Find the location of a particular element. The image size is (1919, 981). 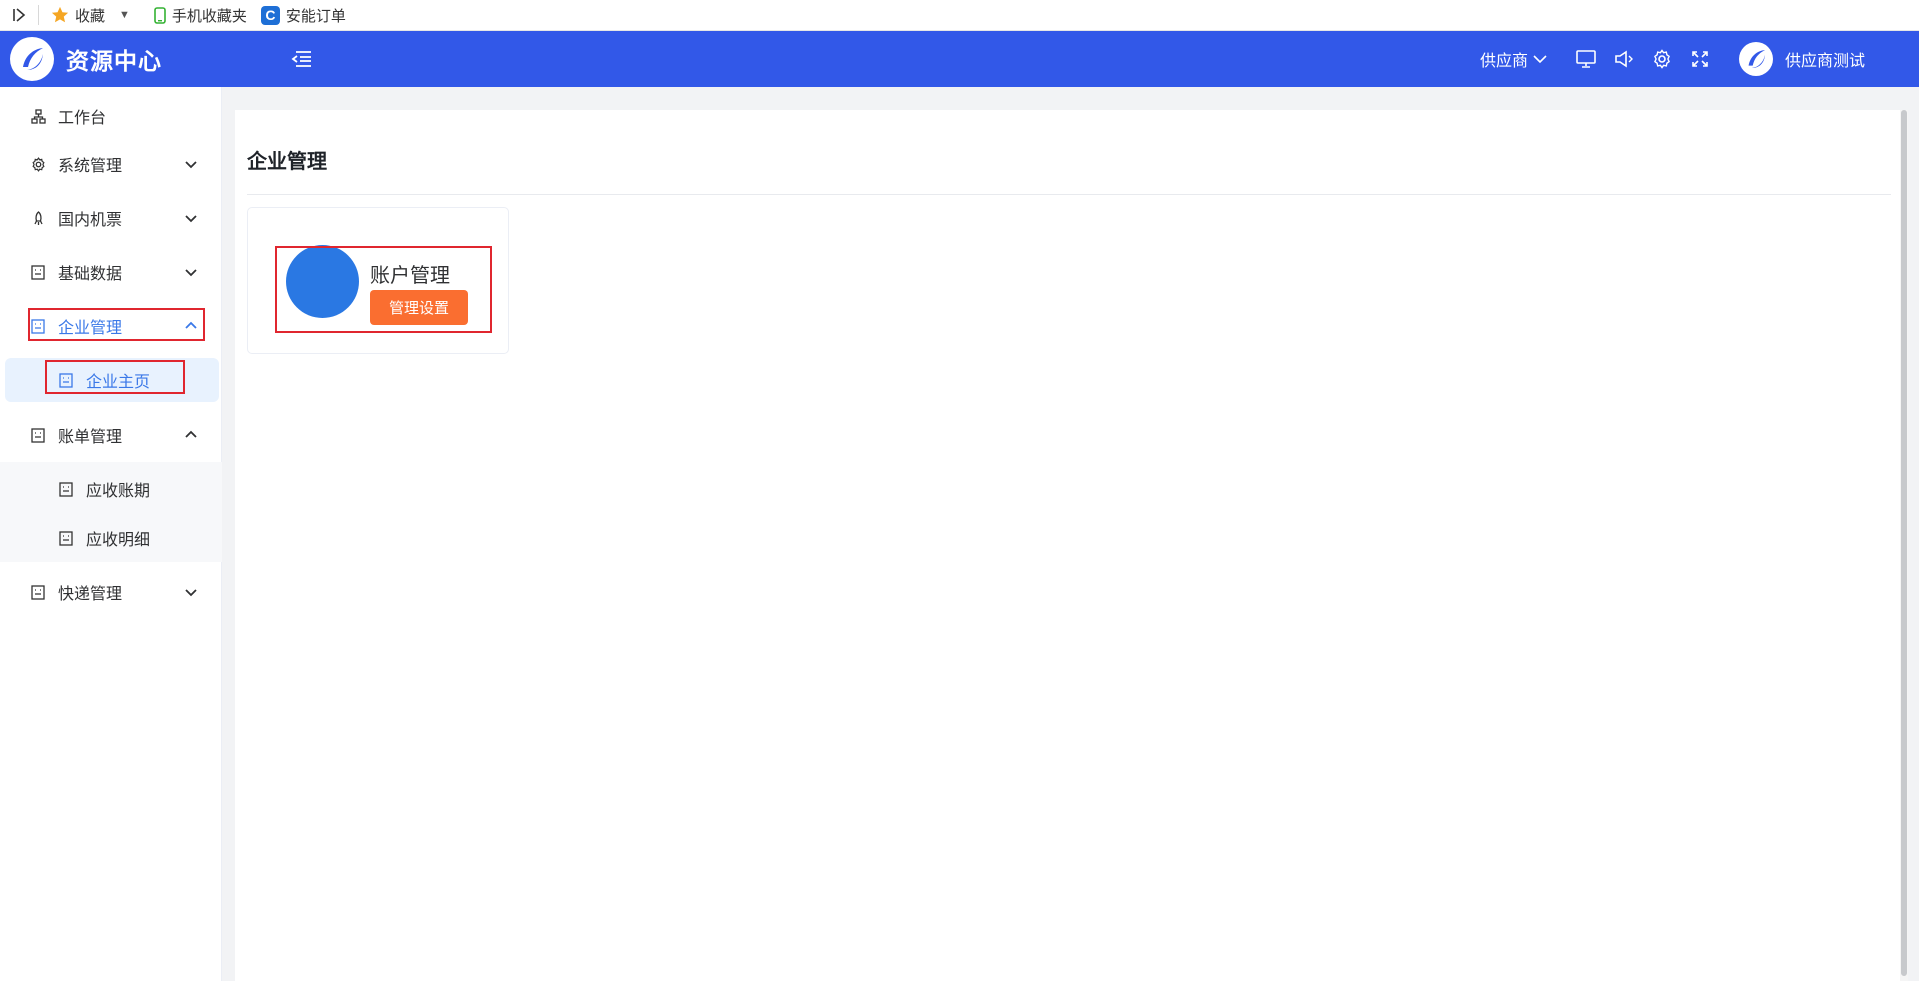

sidebar-item-label: 账单管理 is located at coordinates (90, 437).